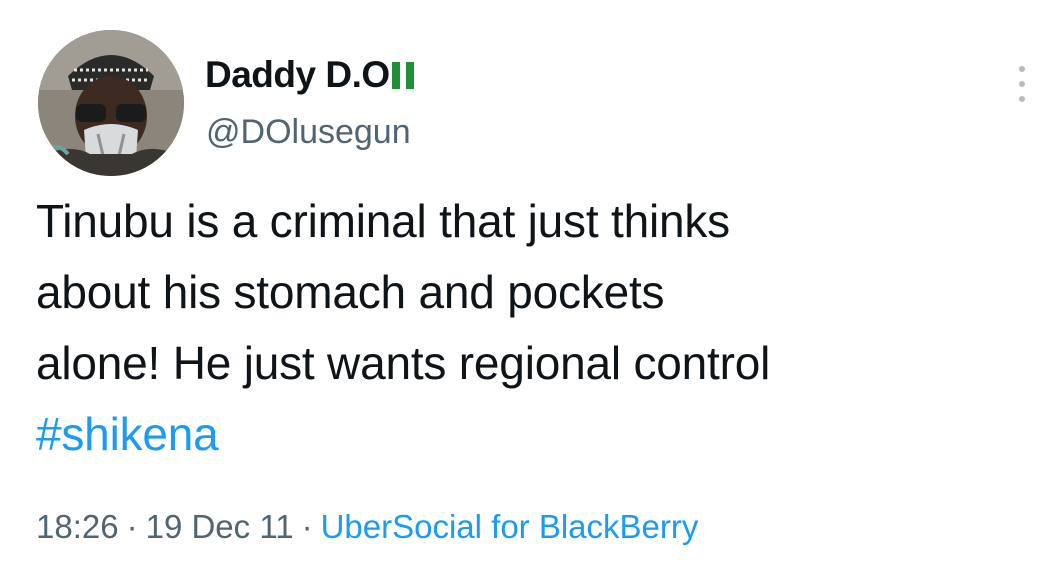  What do you see at coordinates (402, 75) in the screenshot?
I see `nigeria-flag-icon` at bounding box center [402, 75].